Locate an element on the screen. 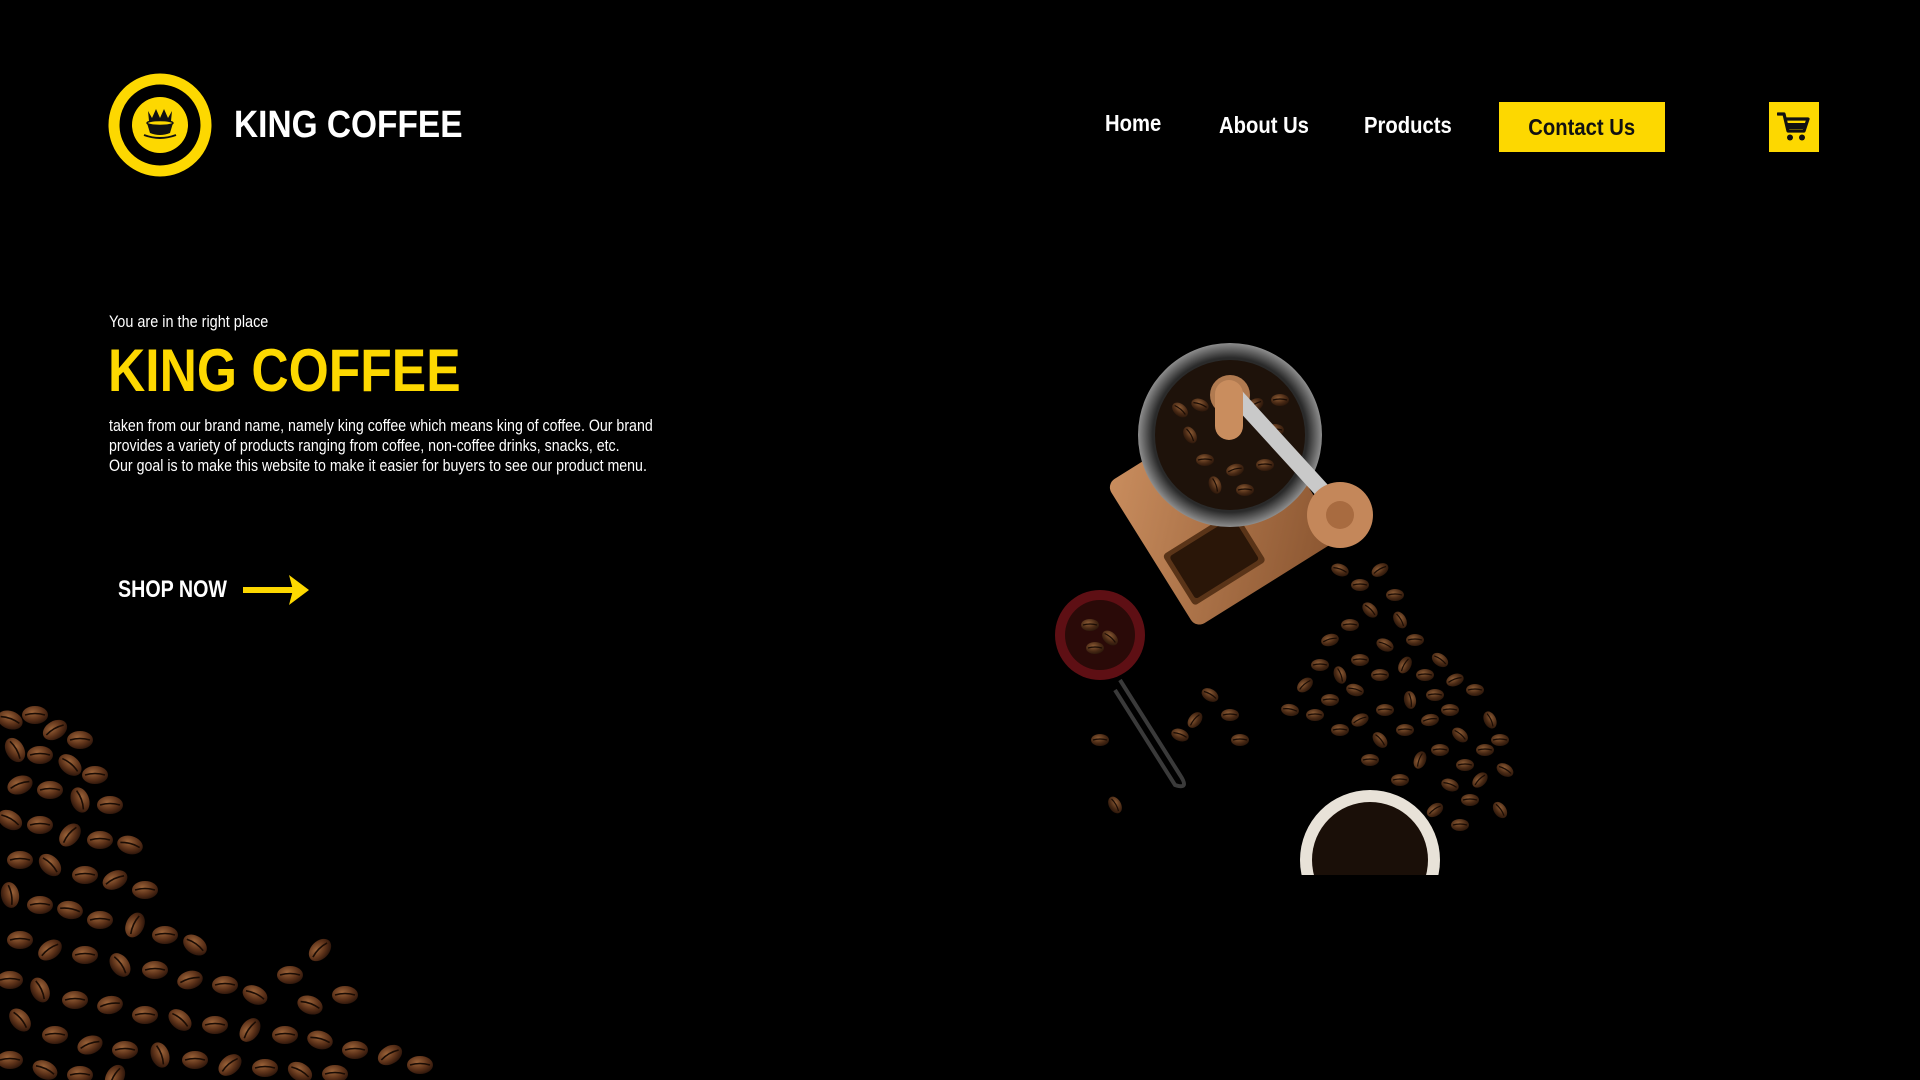  brand-logo: KING COFFEE is located at coordinates (301, 125).